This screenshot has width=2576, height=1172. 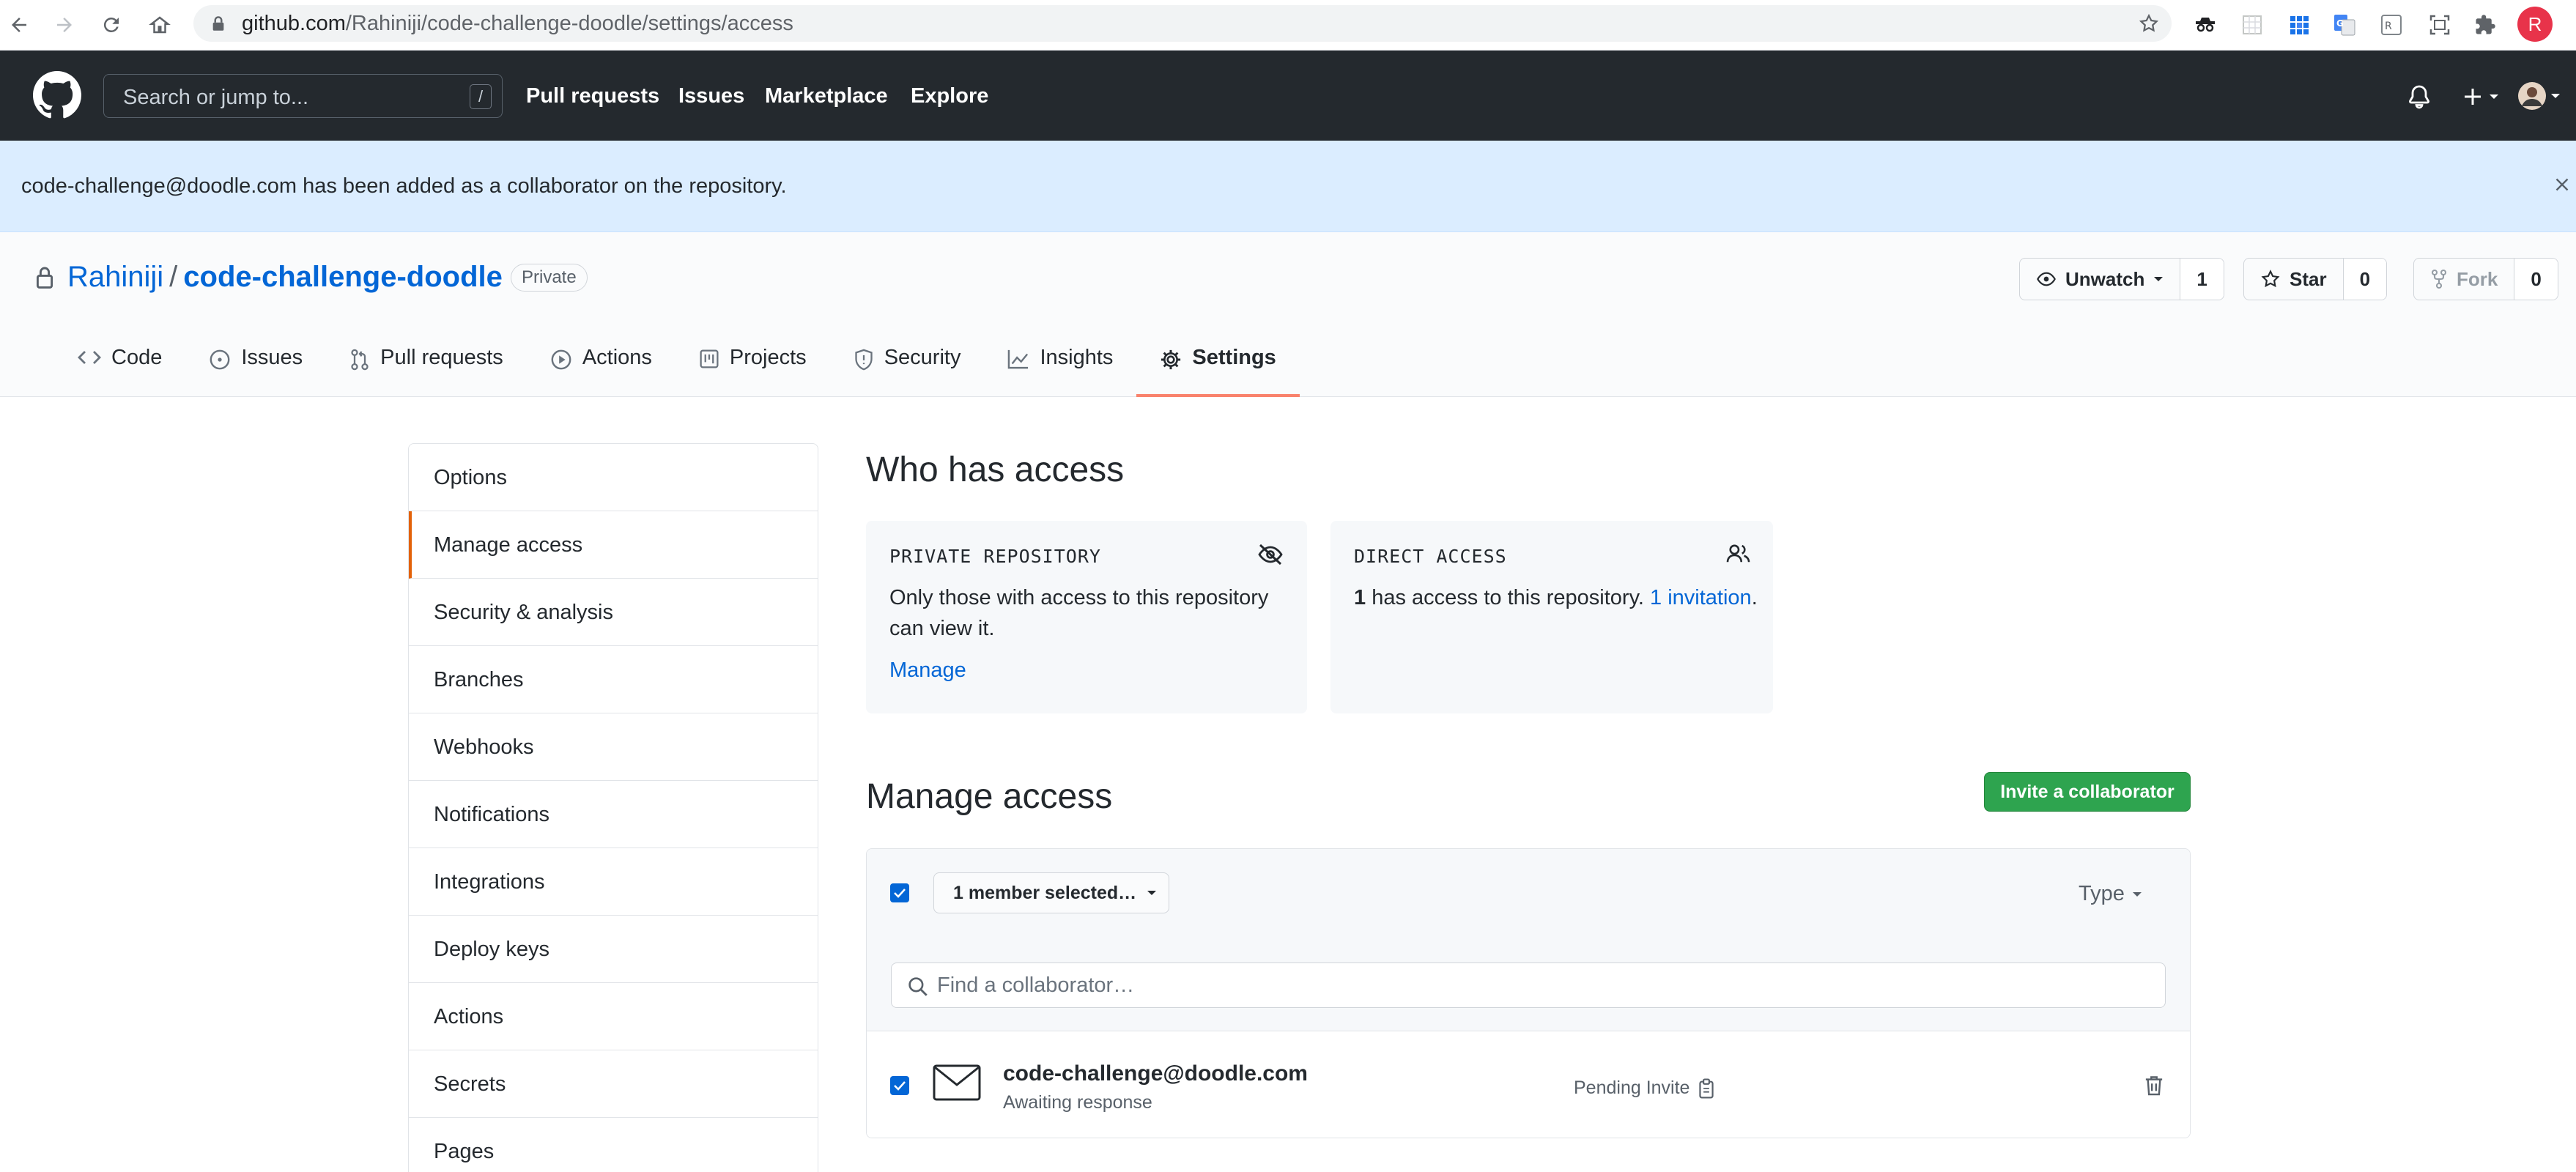 I want to click on invite-collaborator-button: Invite a collaborator, so click(x=2087, y=792).